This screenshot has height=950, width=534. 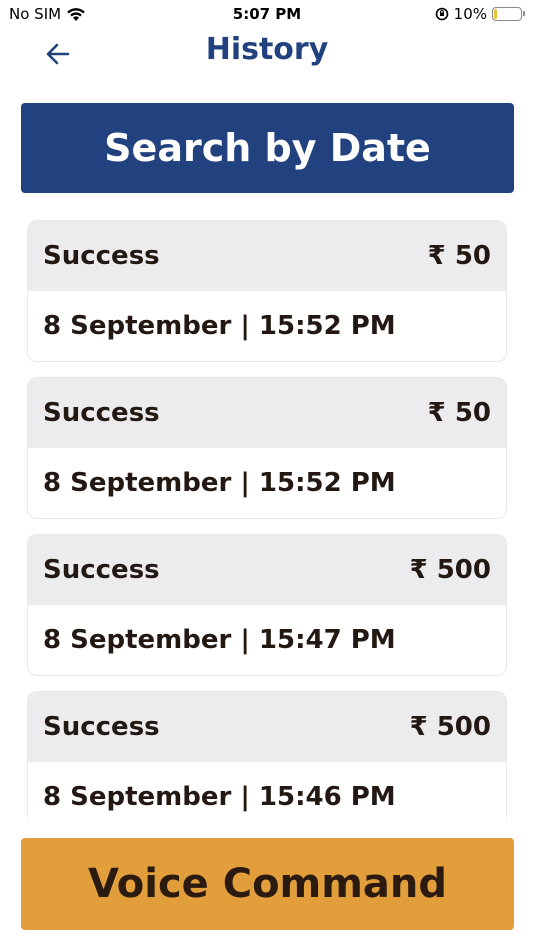 I want to click on transaction-body: 8 September | 15:47 PM, so click(x=267, y=640).